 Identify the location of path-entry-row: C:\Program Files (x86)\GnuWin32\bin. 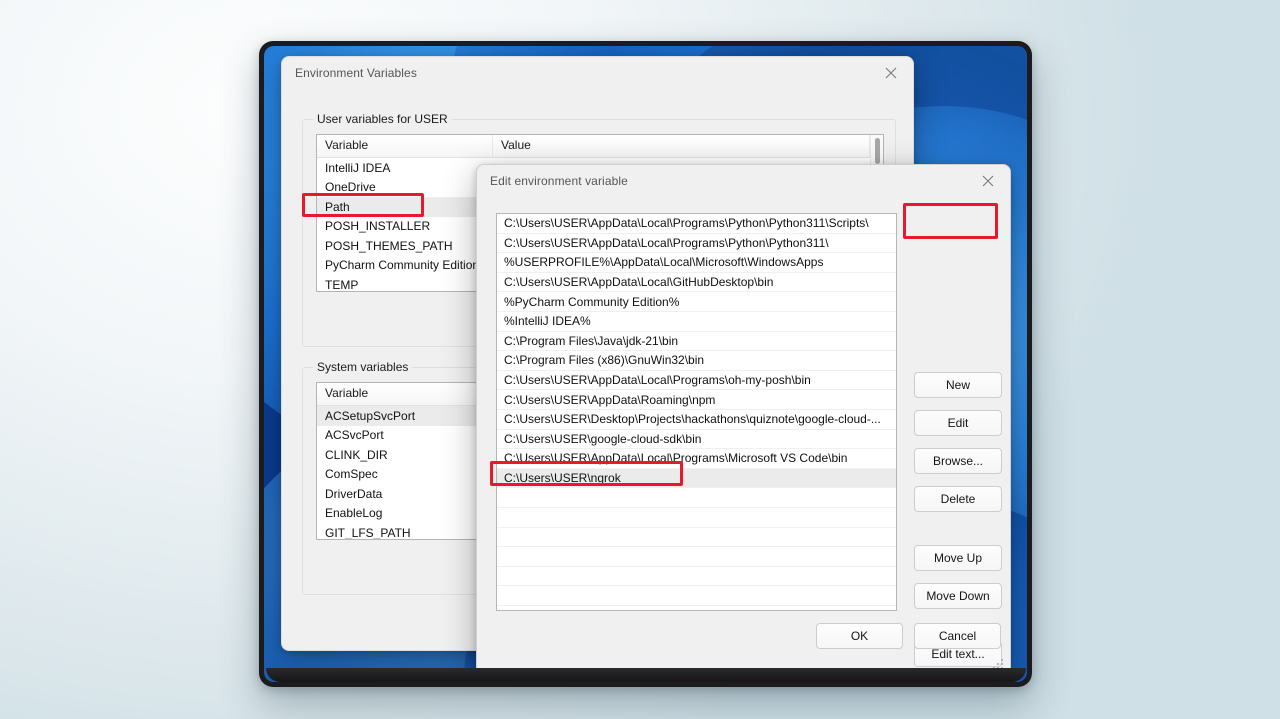
(696, 361).